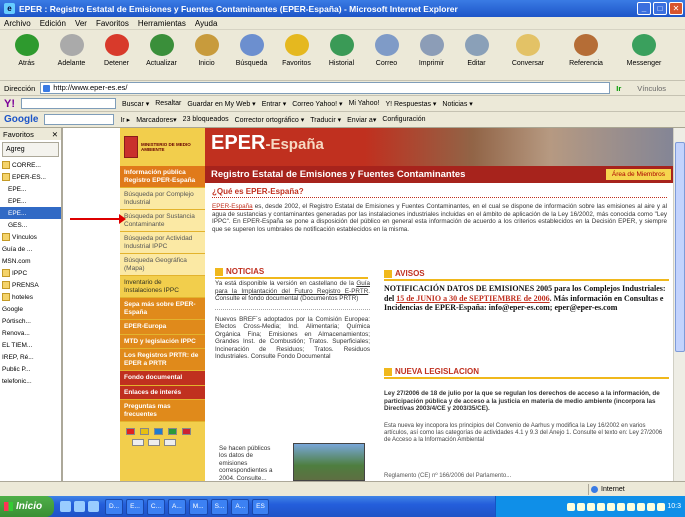  What do you see at coordinates (325, 120) in the screenshot?
I see `google-toolbar-item: Traducir ▾` at bounding box center [325, 120].